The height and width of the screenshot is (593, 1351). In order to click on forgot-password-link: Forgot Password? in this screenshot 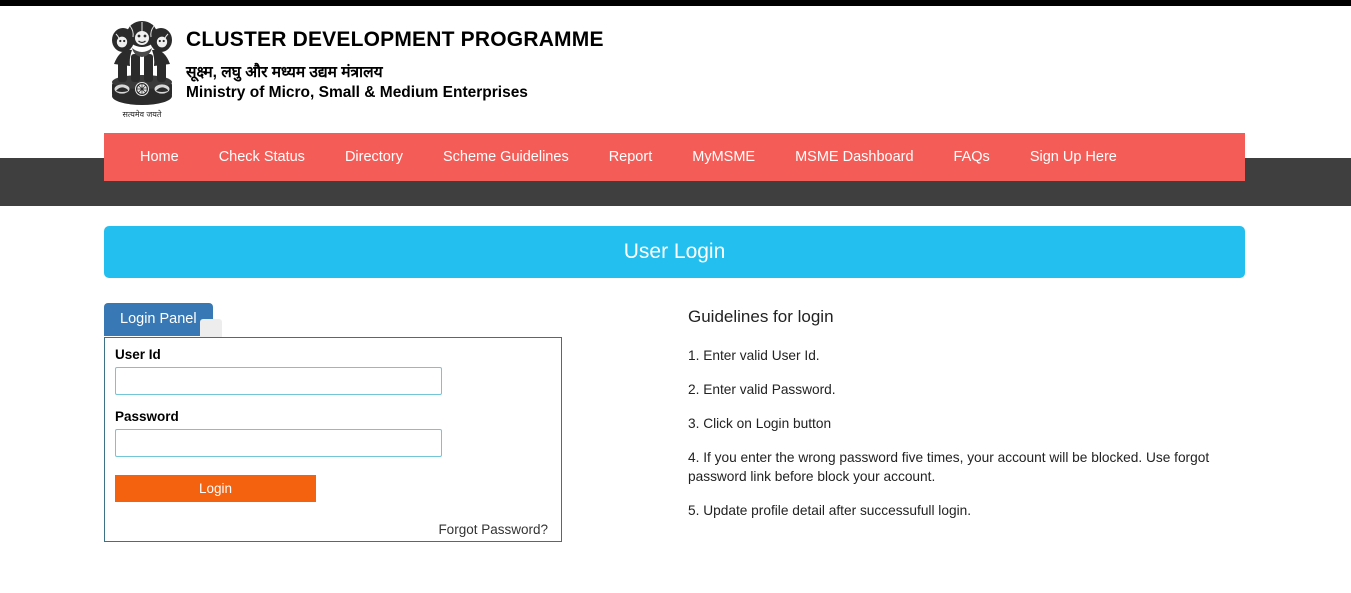, I will do `click(493, 529)`.